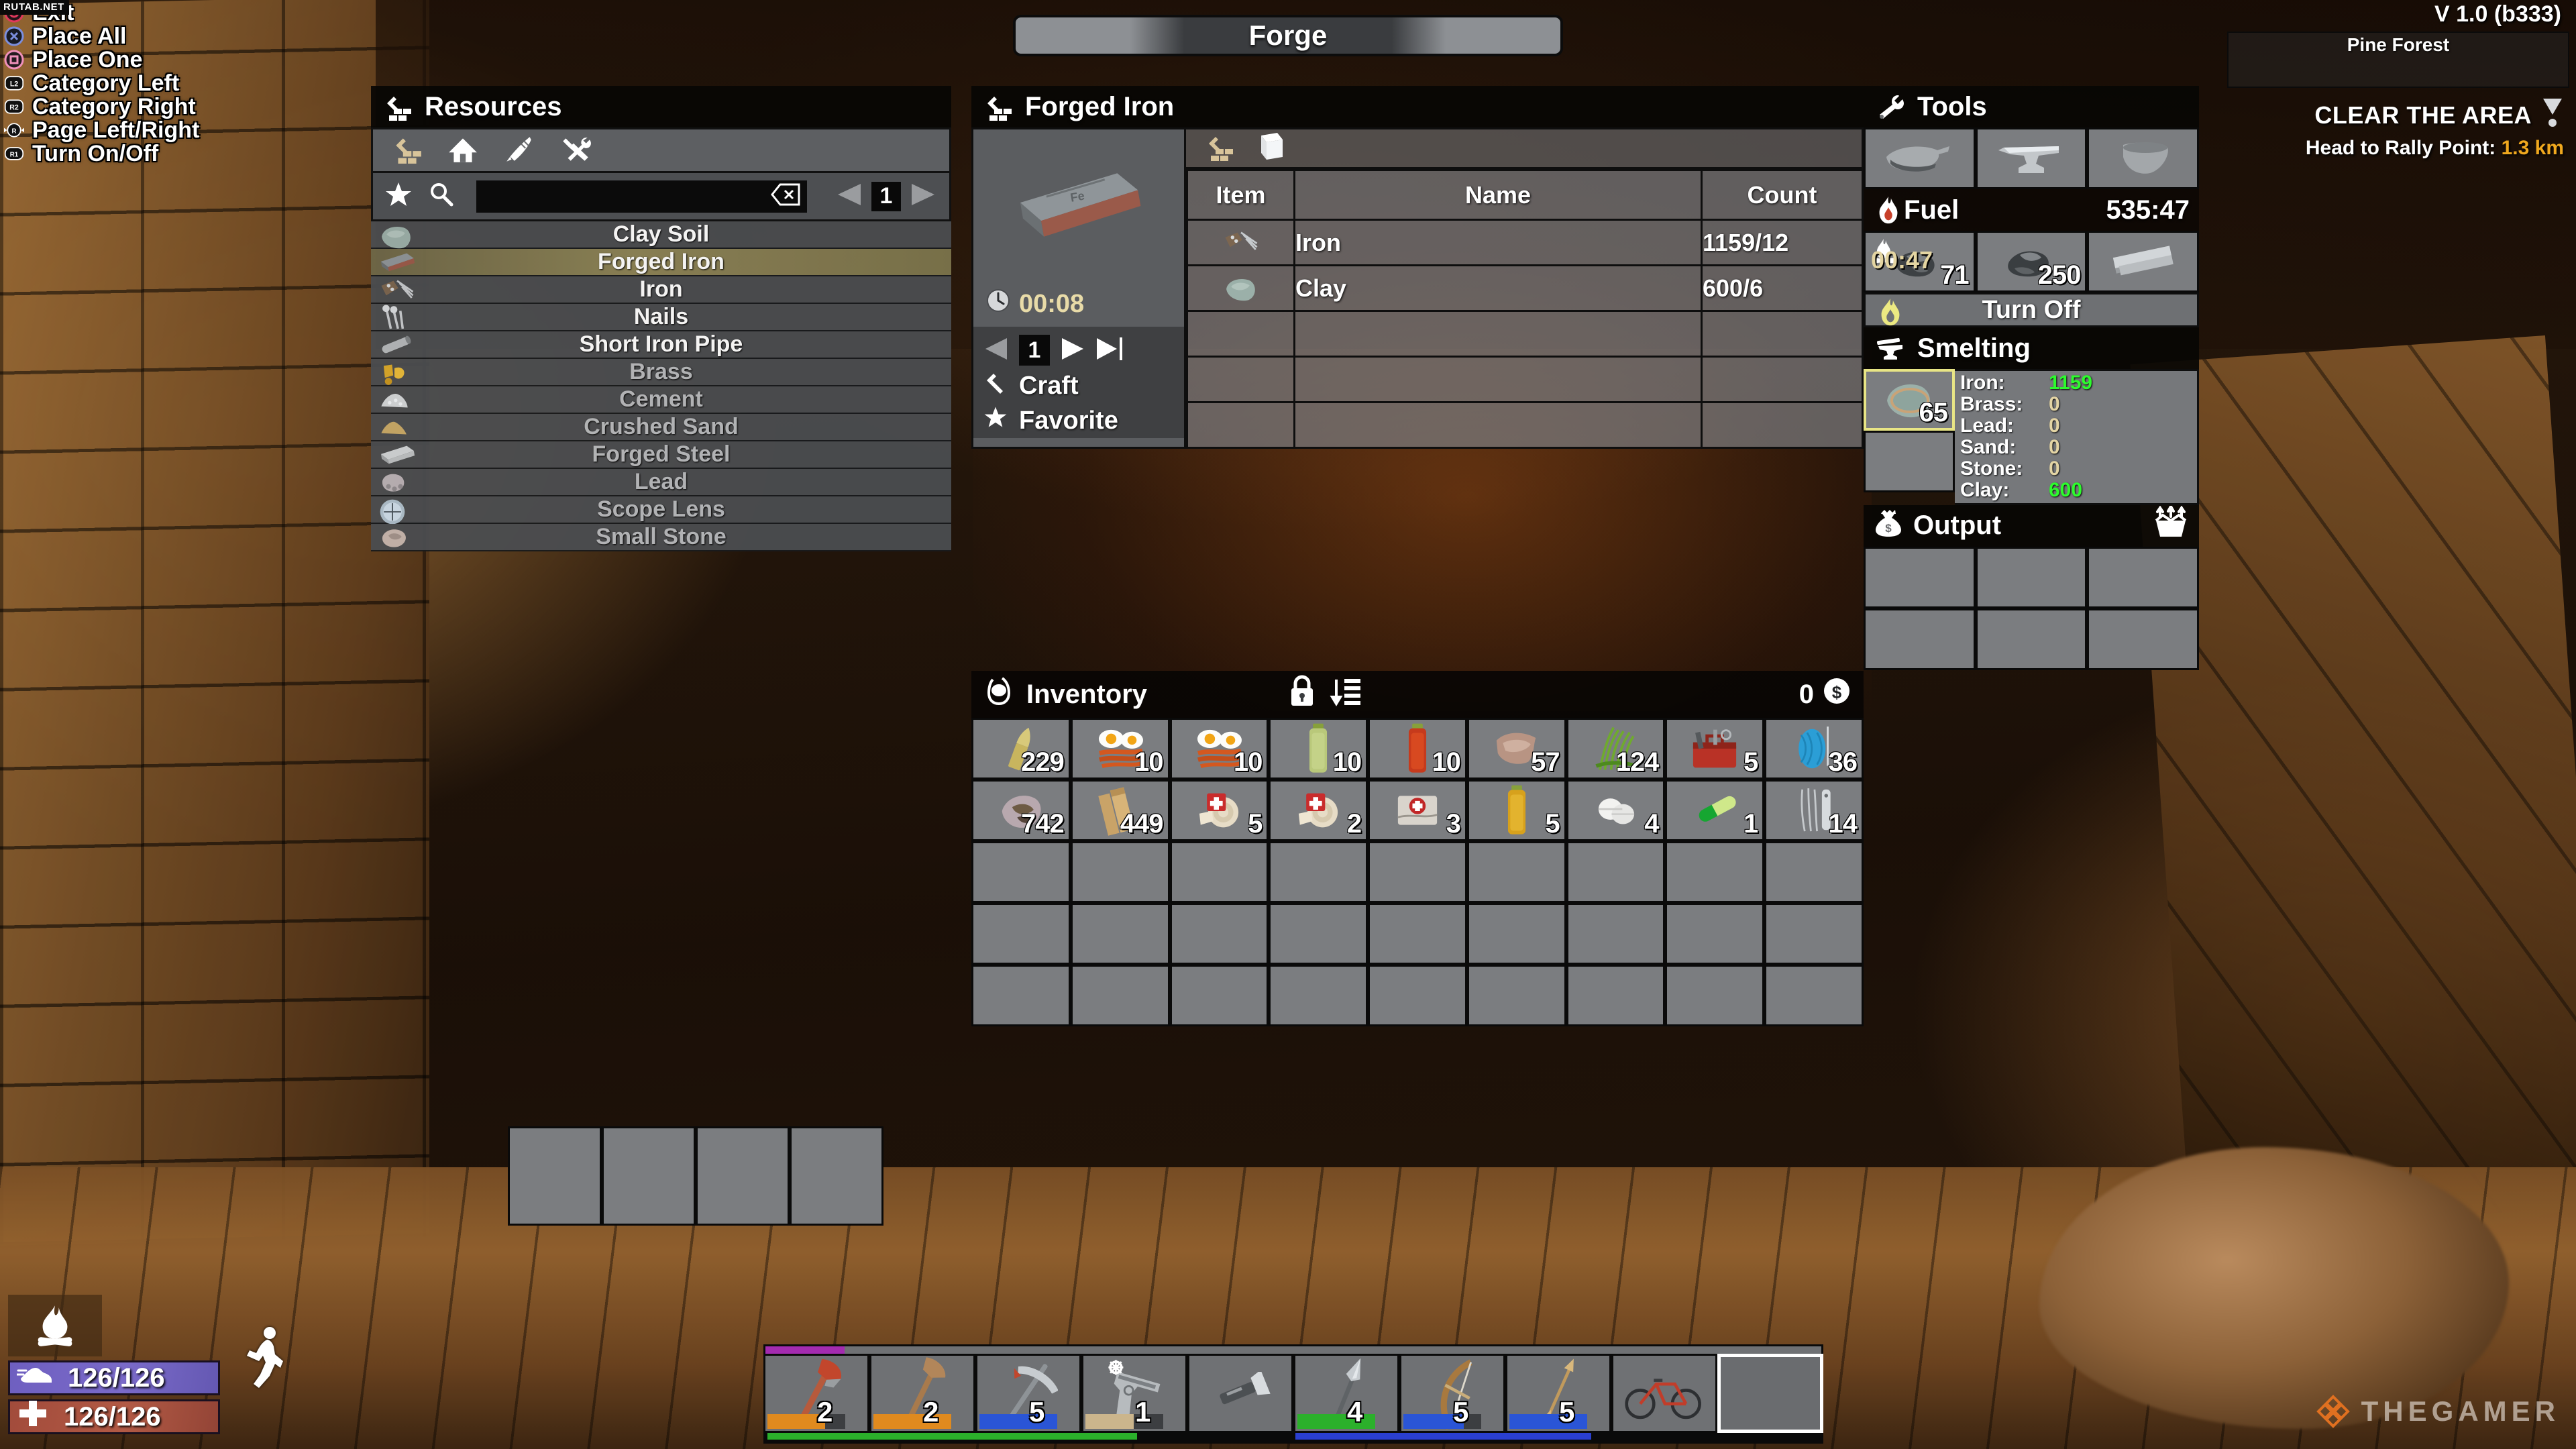 The width and height of the screenshot is (2576, 1449). I want to click on hint-turn-on-off: R1 Turn On/Off, so click(145, 153).